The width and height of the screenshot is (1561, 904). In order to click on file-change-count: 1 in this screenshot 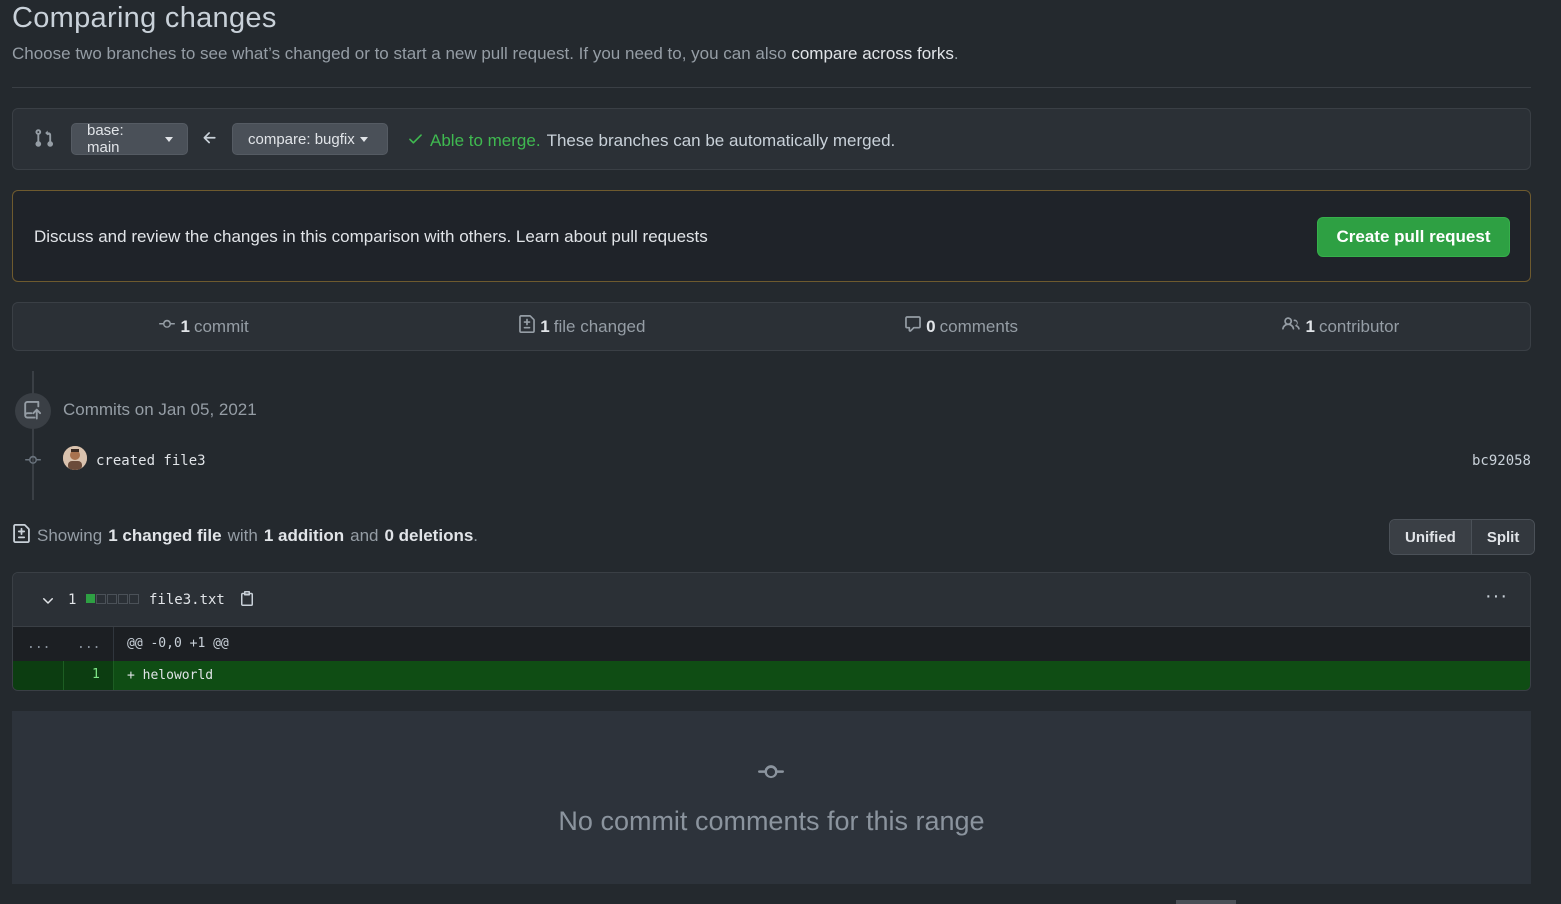, I will do `click(72, 600)`.